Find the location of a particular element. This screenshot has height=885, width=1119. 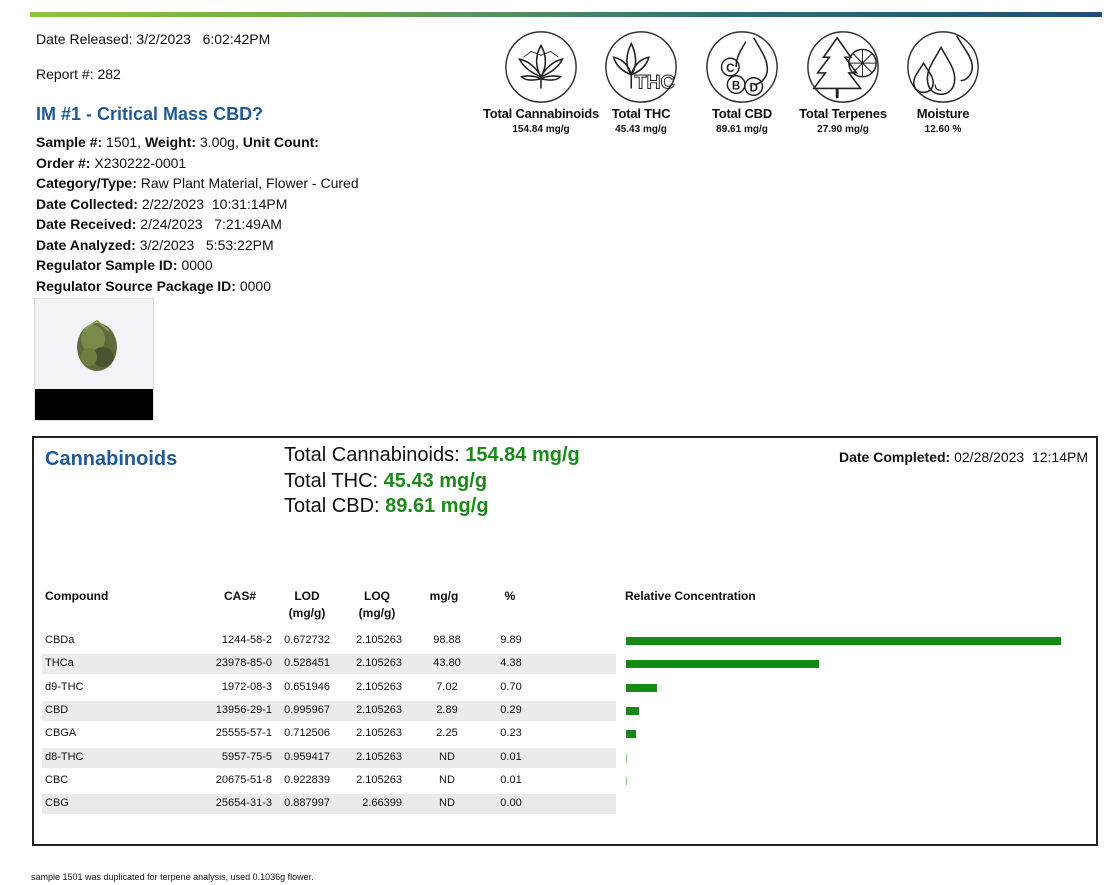

sample-title: IM #1 - Critical Mass CBD? is located at coordinates (150, 114).